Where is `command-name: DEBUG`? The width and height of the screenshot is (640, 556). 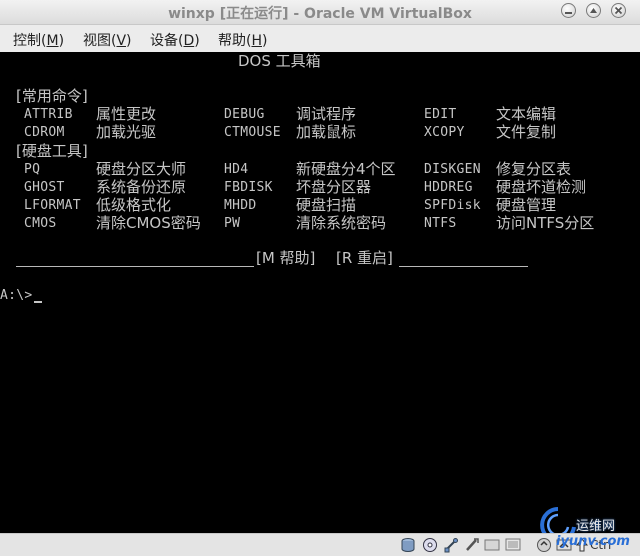 command-name: DEBUG is located at coordinates (244, 114).